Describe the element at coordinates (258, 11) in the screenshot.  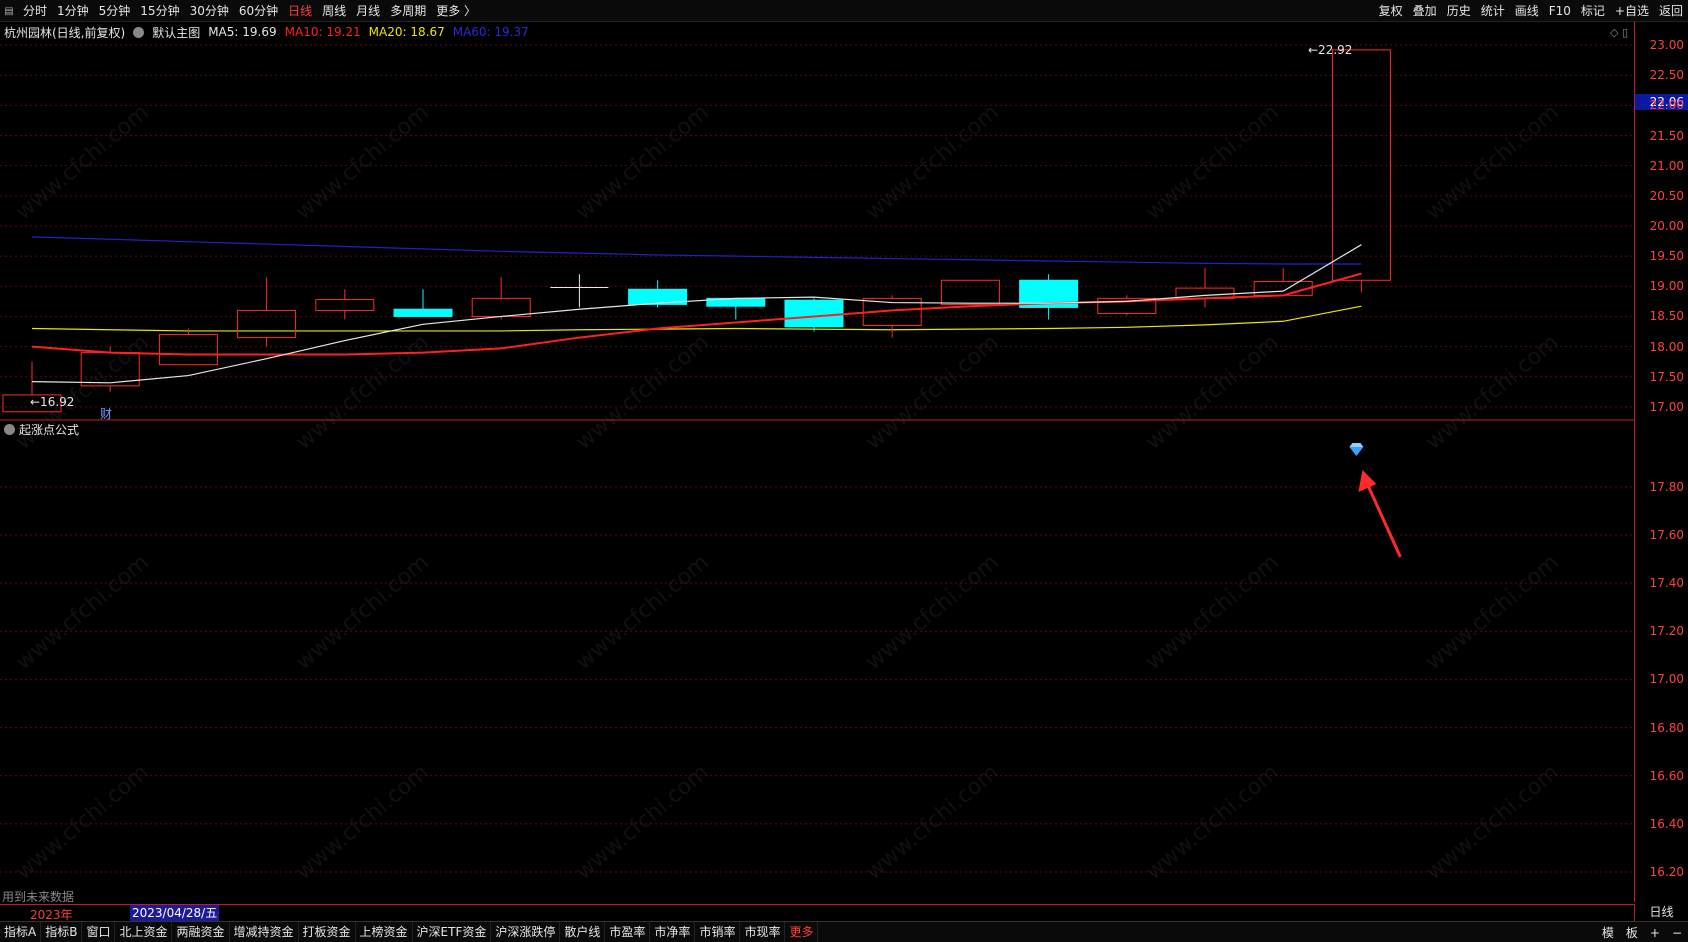
I see `period-tab: 60分钟` at that location.